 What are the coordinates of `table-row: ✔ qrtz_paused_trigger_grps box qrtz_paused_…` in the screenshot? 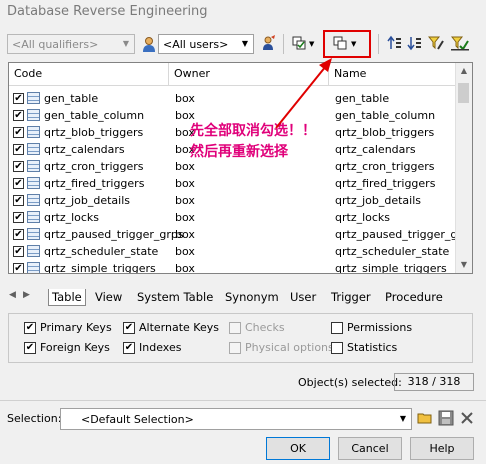 It's located at (240, 234).